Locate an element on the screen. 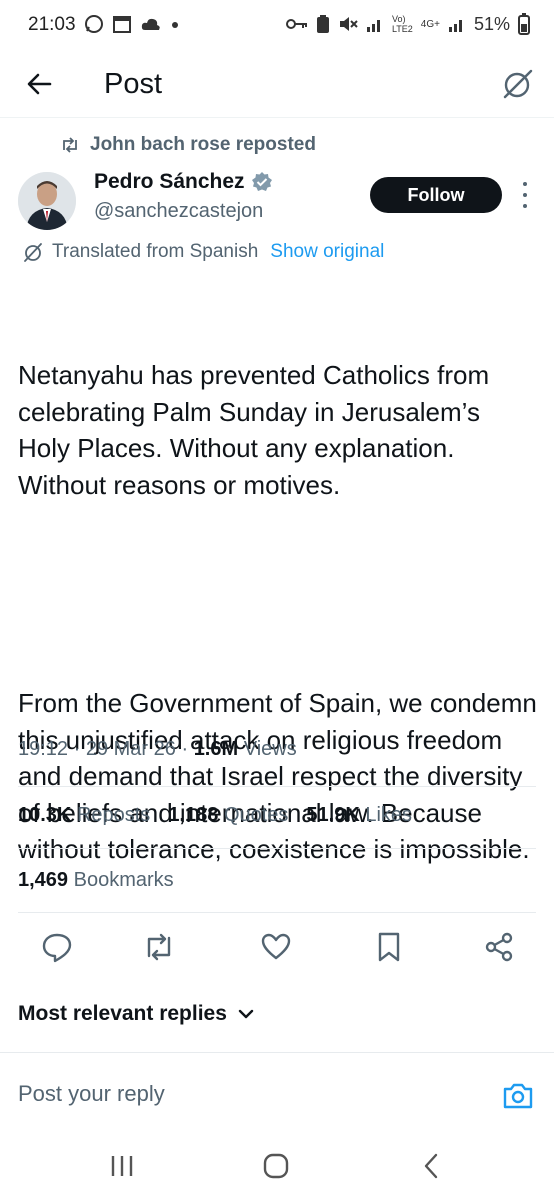  reposts-stat: 10.3K Reposts is located at coordinates (84, 815).